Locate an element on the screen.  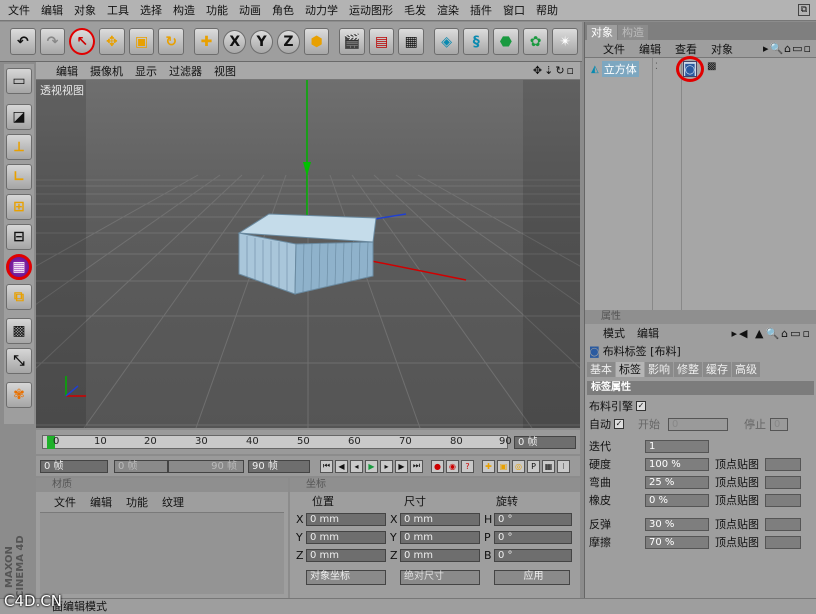
coordinate-mode-select: 对象坐标 is located at coordinates (346, 577).